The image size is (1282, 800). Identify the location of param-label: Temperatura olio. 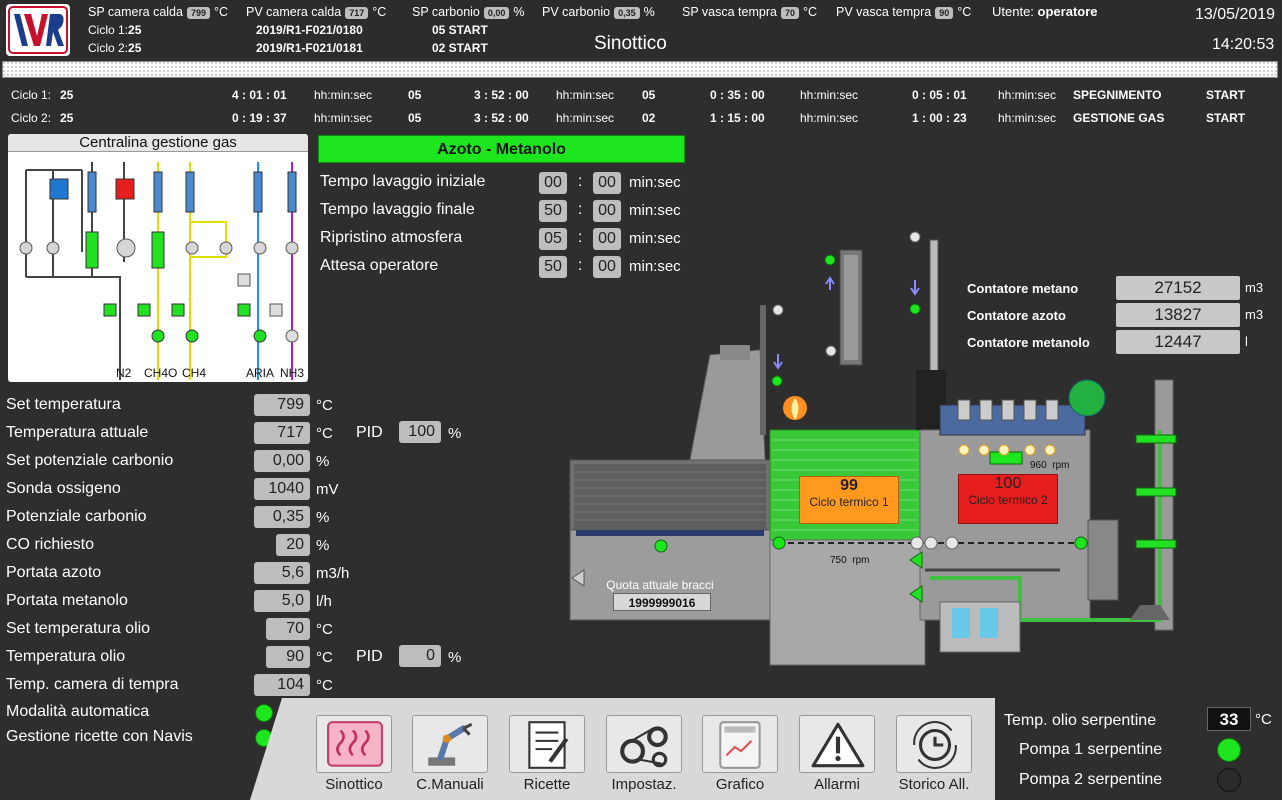
(66, 656).